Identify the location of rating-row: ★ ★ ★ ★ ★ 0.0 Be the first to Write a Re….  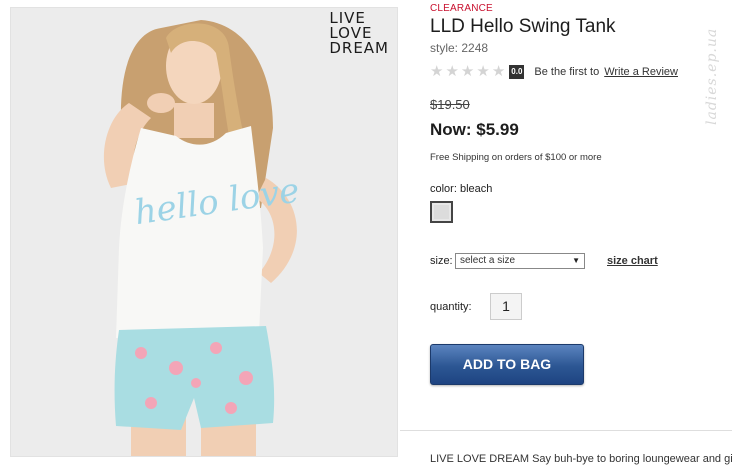
(554, 72).